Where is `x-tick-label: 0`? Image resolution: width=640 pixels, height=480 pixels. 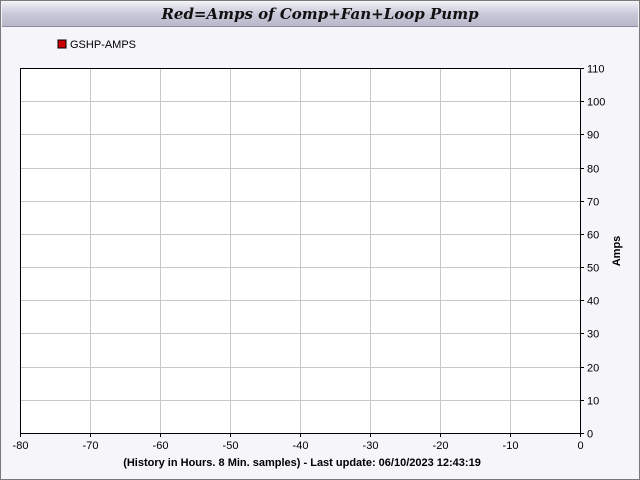
x-tick-label: 0 is located at coordinates (580, 446).